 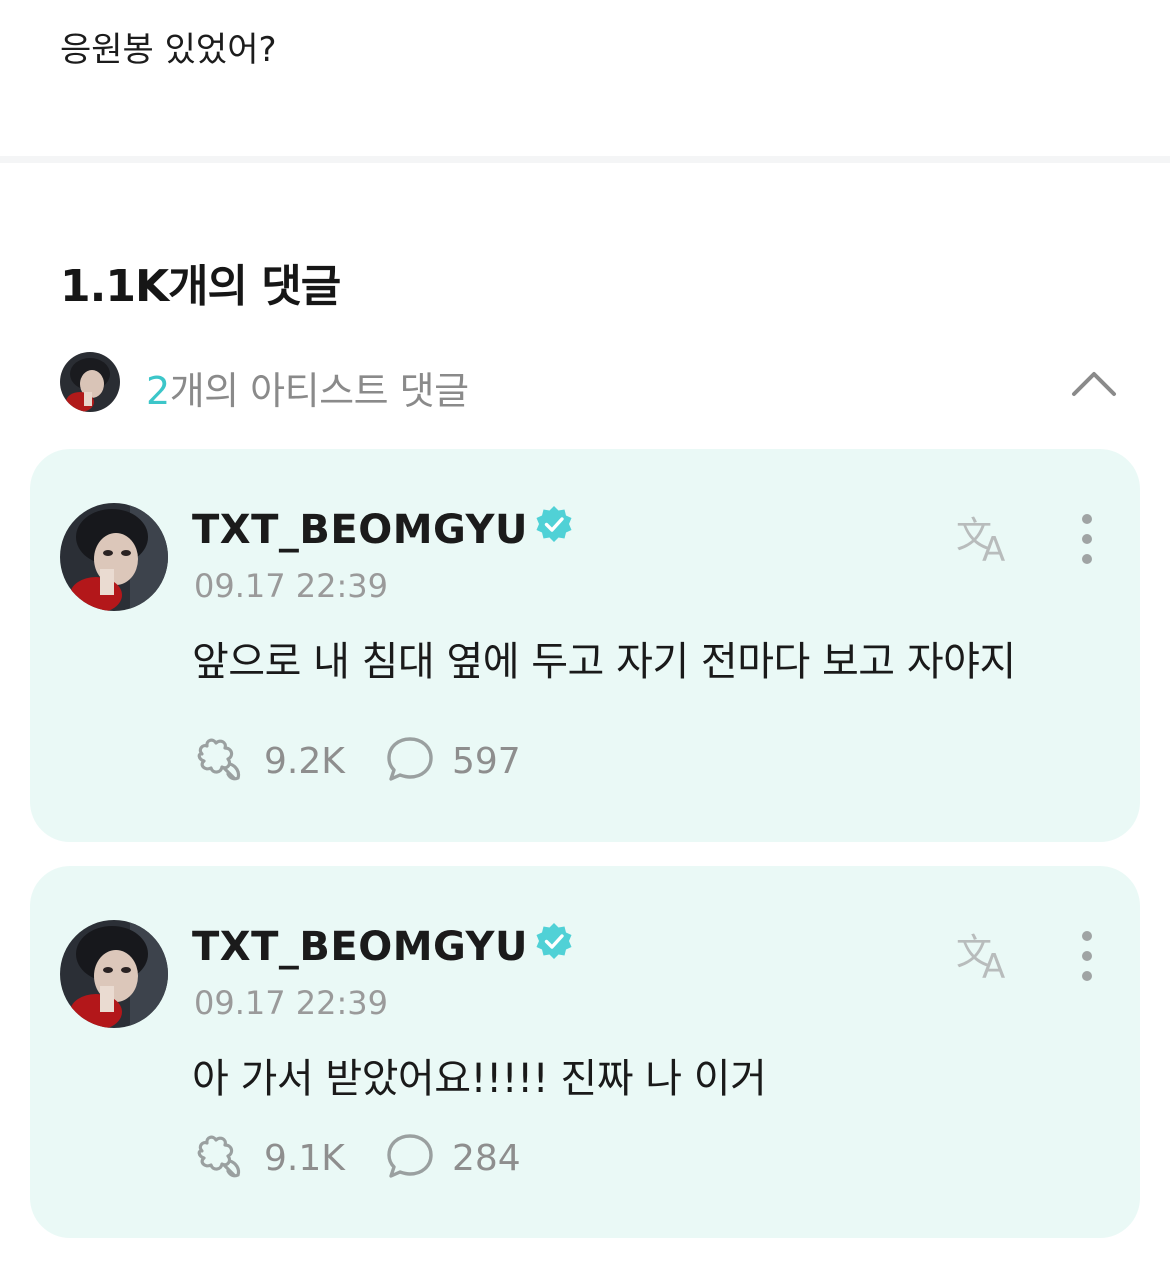 I want to click on artist-comments-count: 2, so click(x=158, y=391).